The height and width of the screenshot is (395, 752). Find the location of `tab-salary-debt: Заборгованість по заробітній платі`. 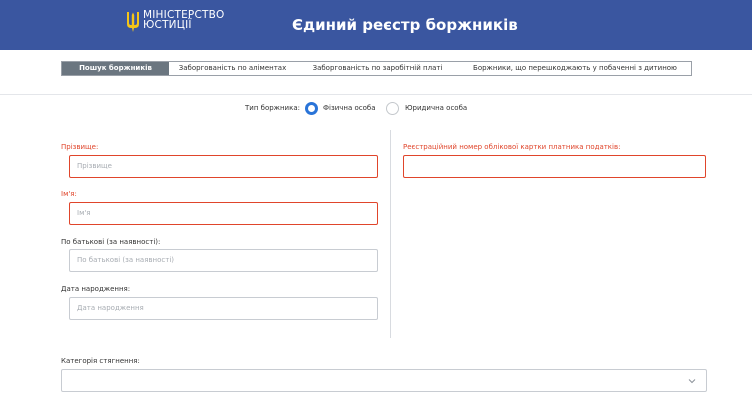

tab-salary-debt: Заборгованість по заробітній платі is located at coordinates (377, 68).